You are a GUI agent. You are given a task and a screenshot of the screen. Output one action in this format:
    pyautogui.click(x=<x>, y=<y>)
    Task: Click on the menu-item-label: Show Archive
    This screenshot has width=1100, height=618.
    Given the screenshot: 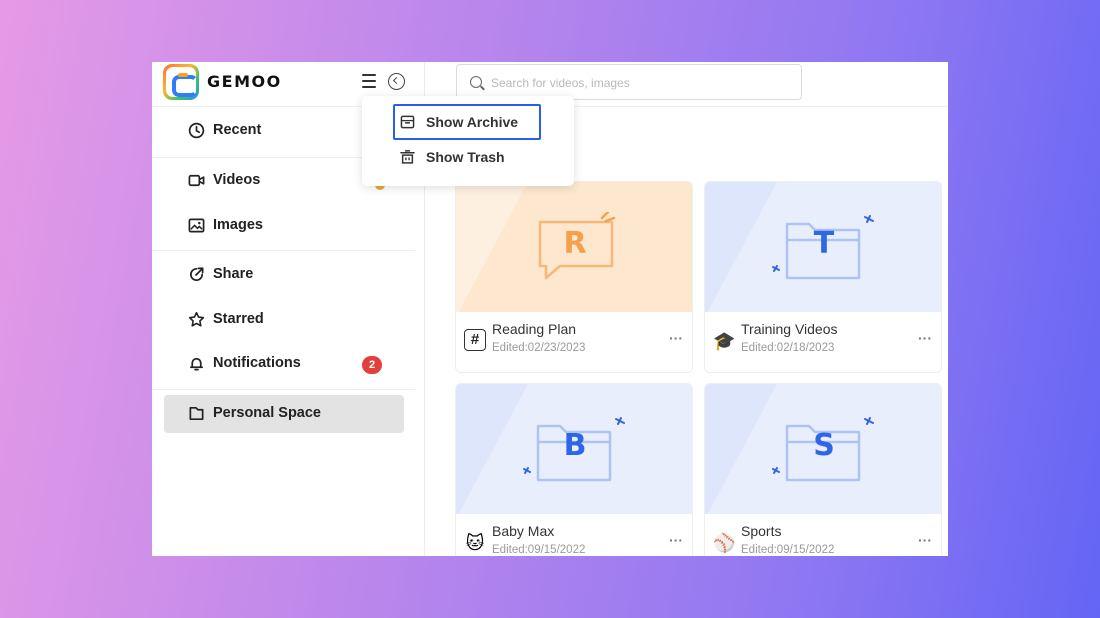 What is the action you would take?
    pyautogui.click(x=472, y=122)
    